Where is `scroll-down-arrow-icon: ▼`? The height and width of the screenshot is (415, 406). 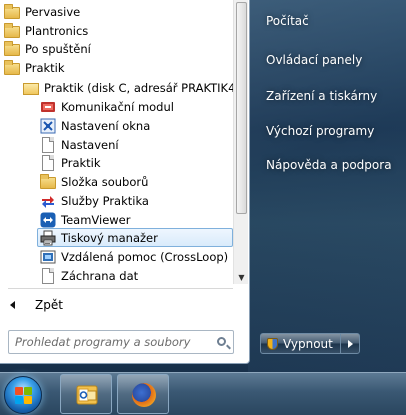
scroll-down-arrow-icon: ▼ is located at coordinates (241, 277).